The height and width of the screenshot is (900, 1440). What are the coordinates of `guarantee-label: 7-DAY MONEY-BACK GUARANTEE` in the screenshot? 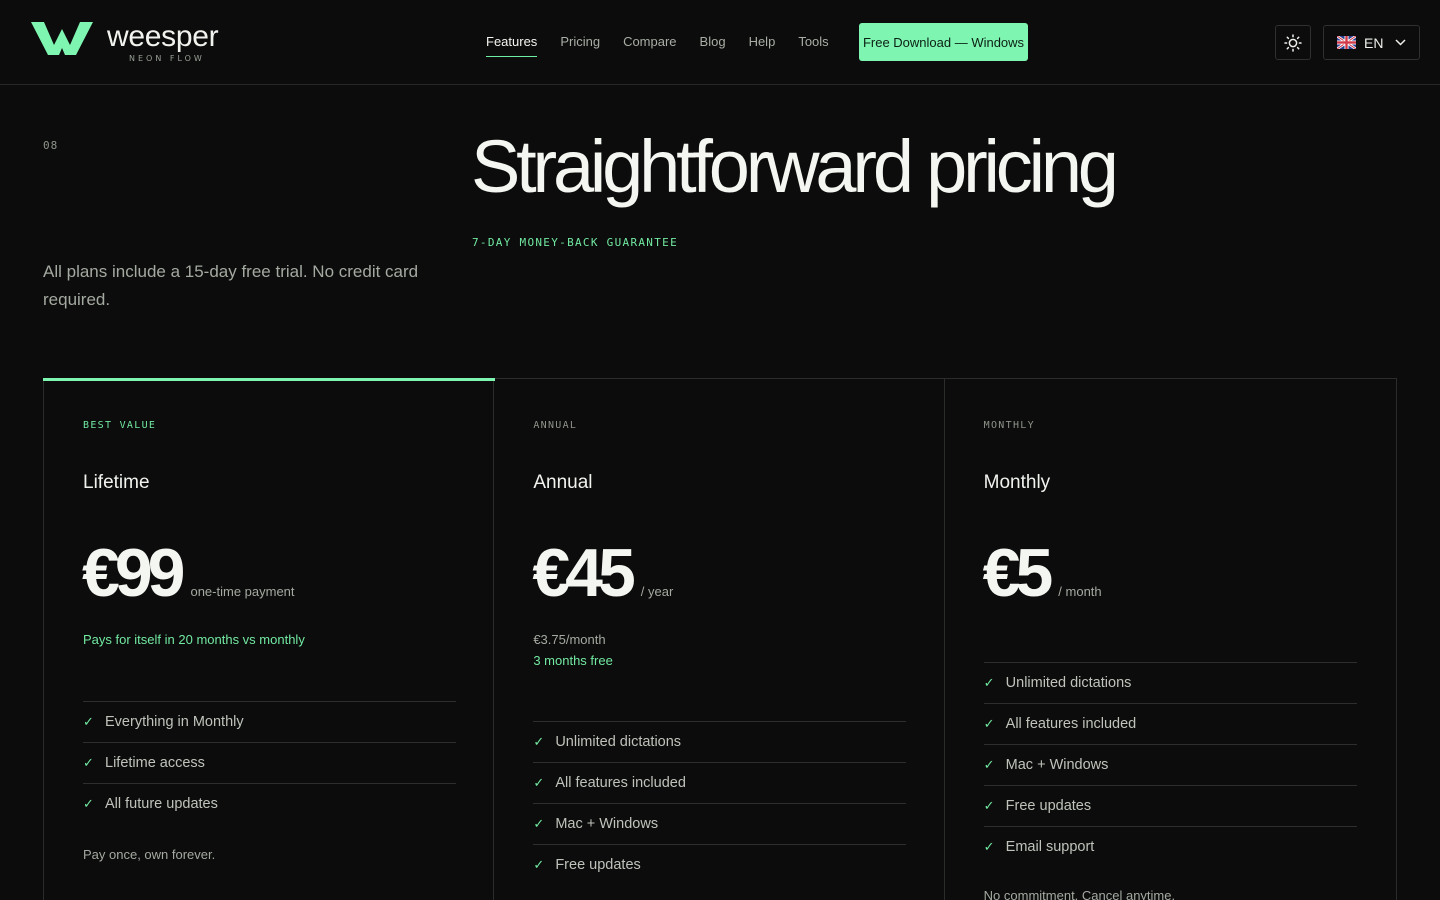 It's located at (575, 242).